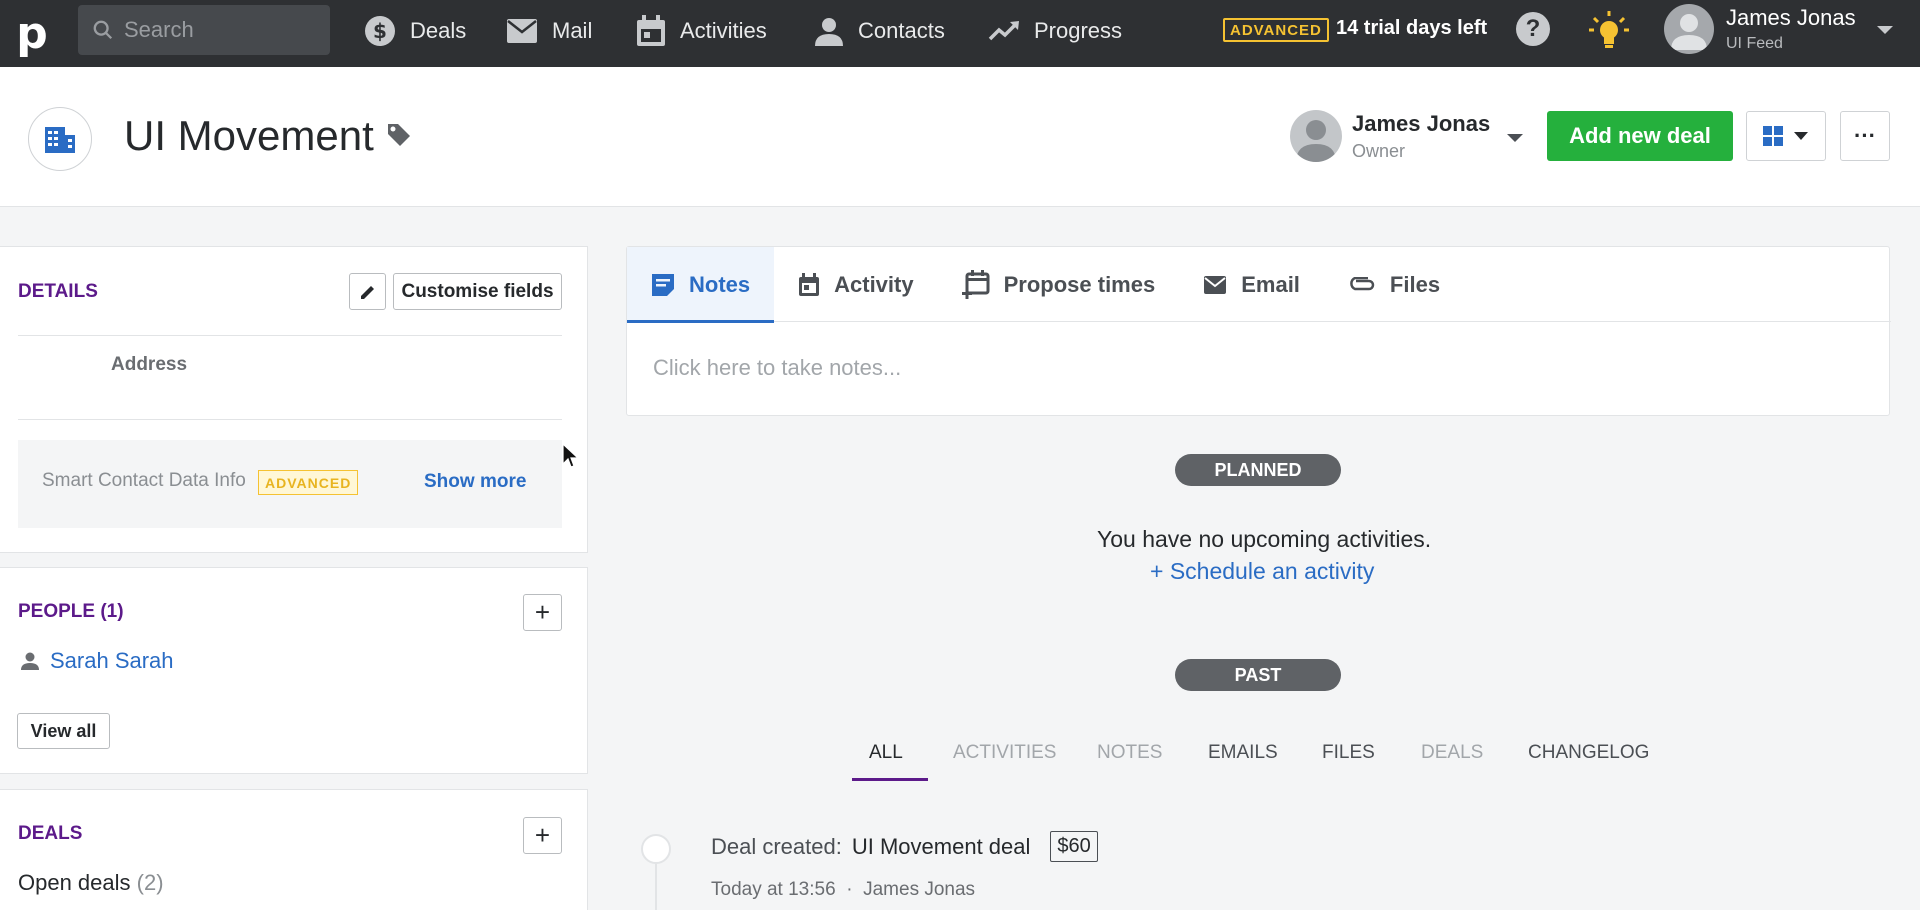 Image resolution: width=1920 pixels, height=910 pixels. What do you see at coordinates (663, 284) in the screenshot?
I see `note-icon` at bounding box center [663, 284].